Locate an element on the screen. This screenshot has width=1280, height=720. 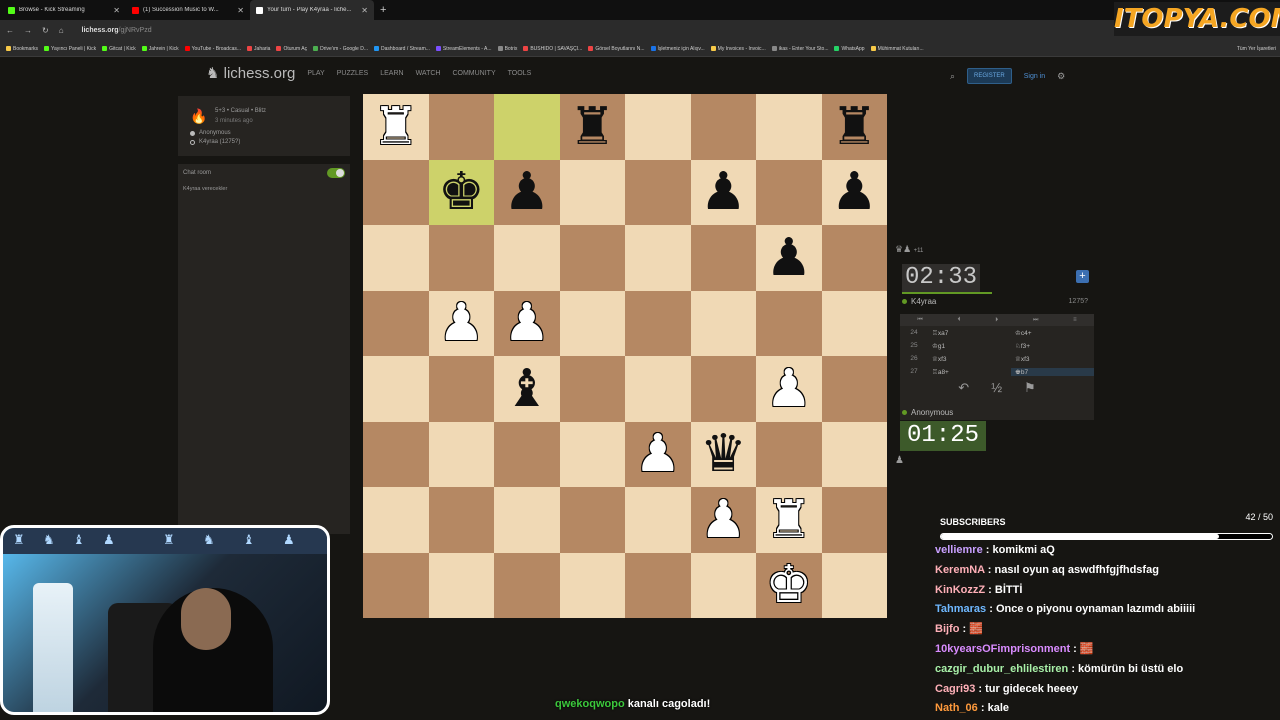
piece-b7: ♚ is located at coordinates (462, 193).